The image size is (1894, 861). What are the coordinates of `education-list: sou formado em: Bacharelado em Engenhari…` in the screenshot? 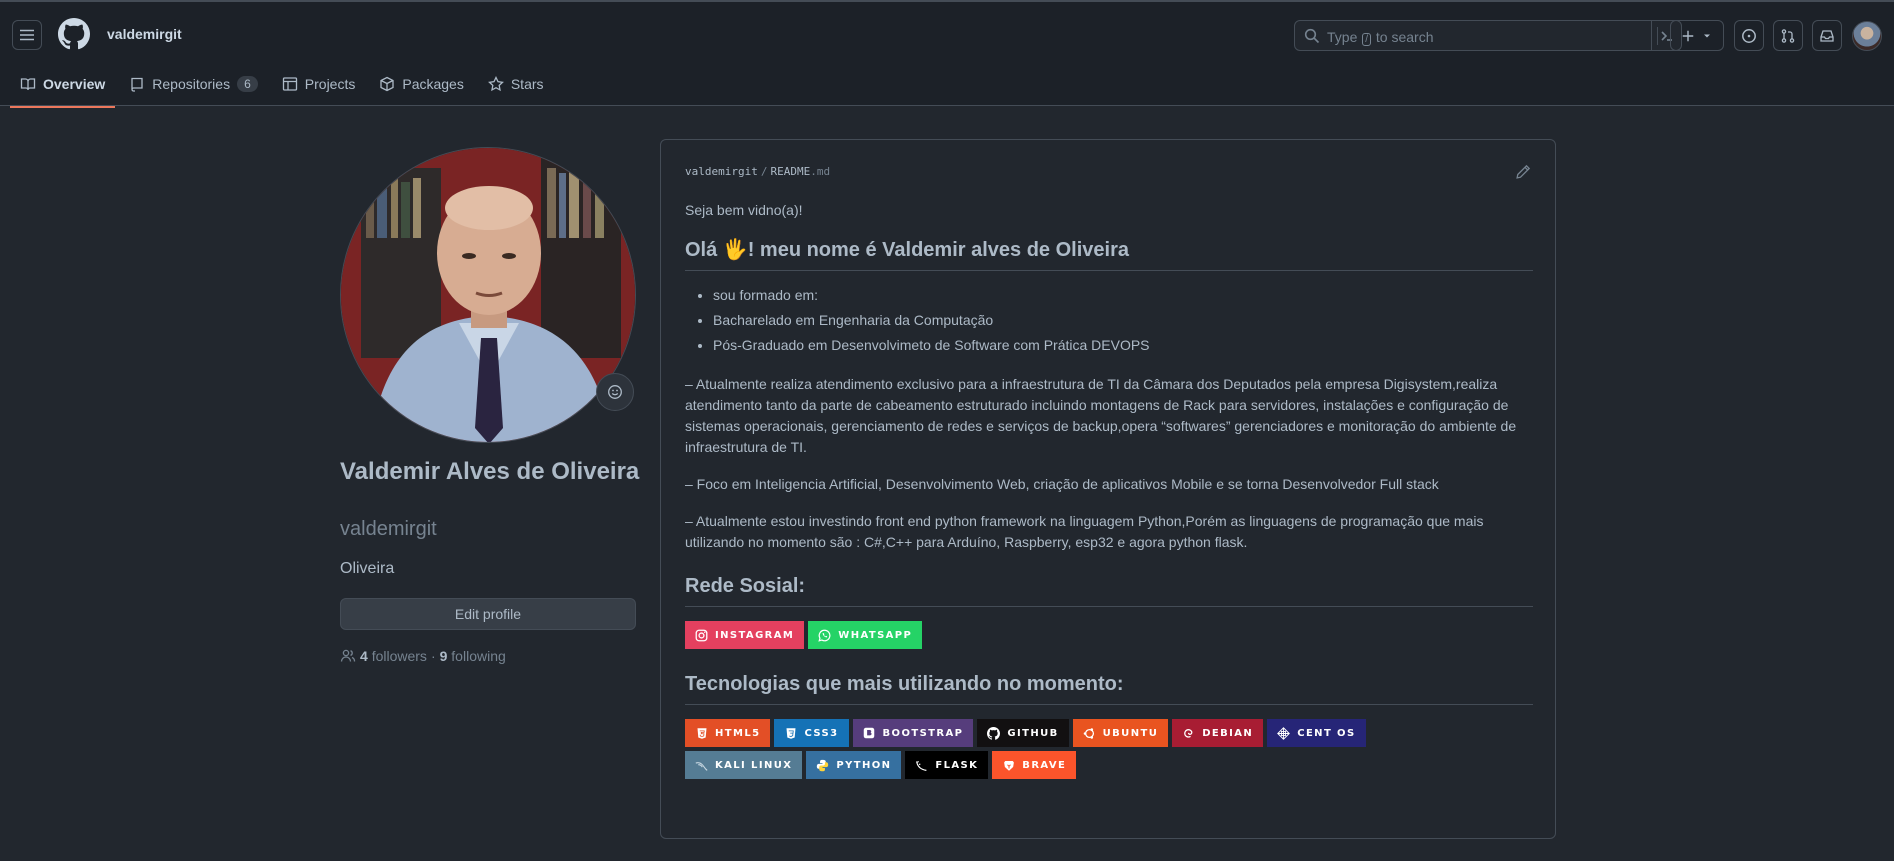 It's located at (1109, 320).